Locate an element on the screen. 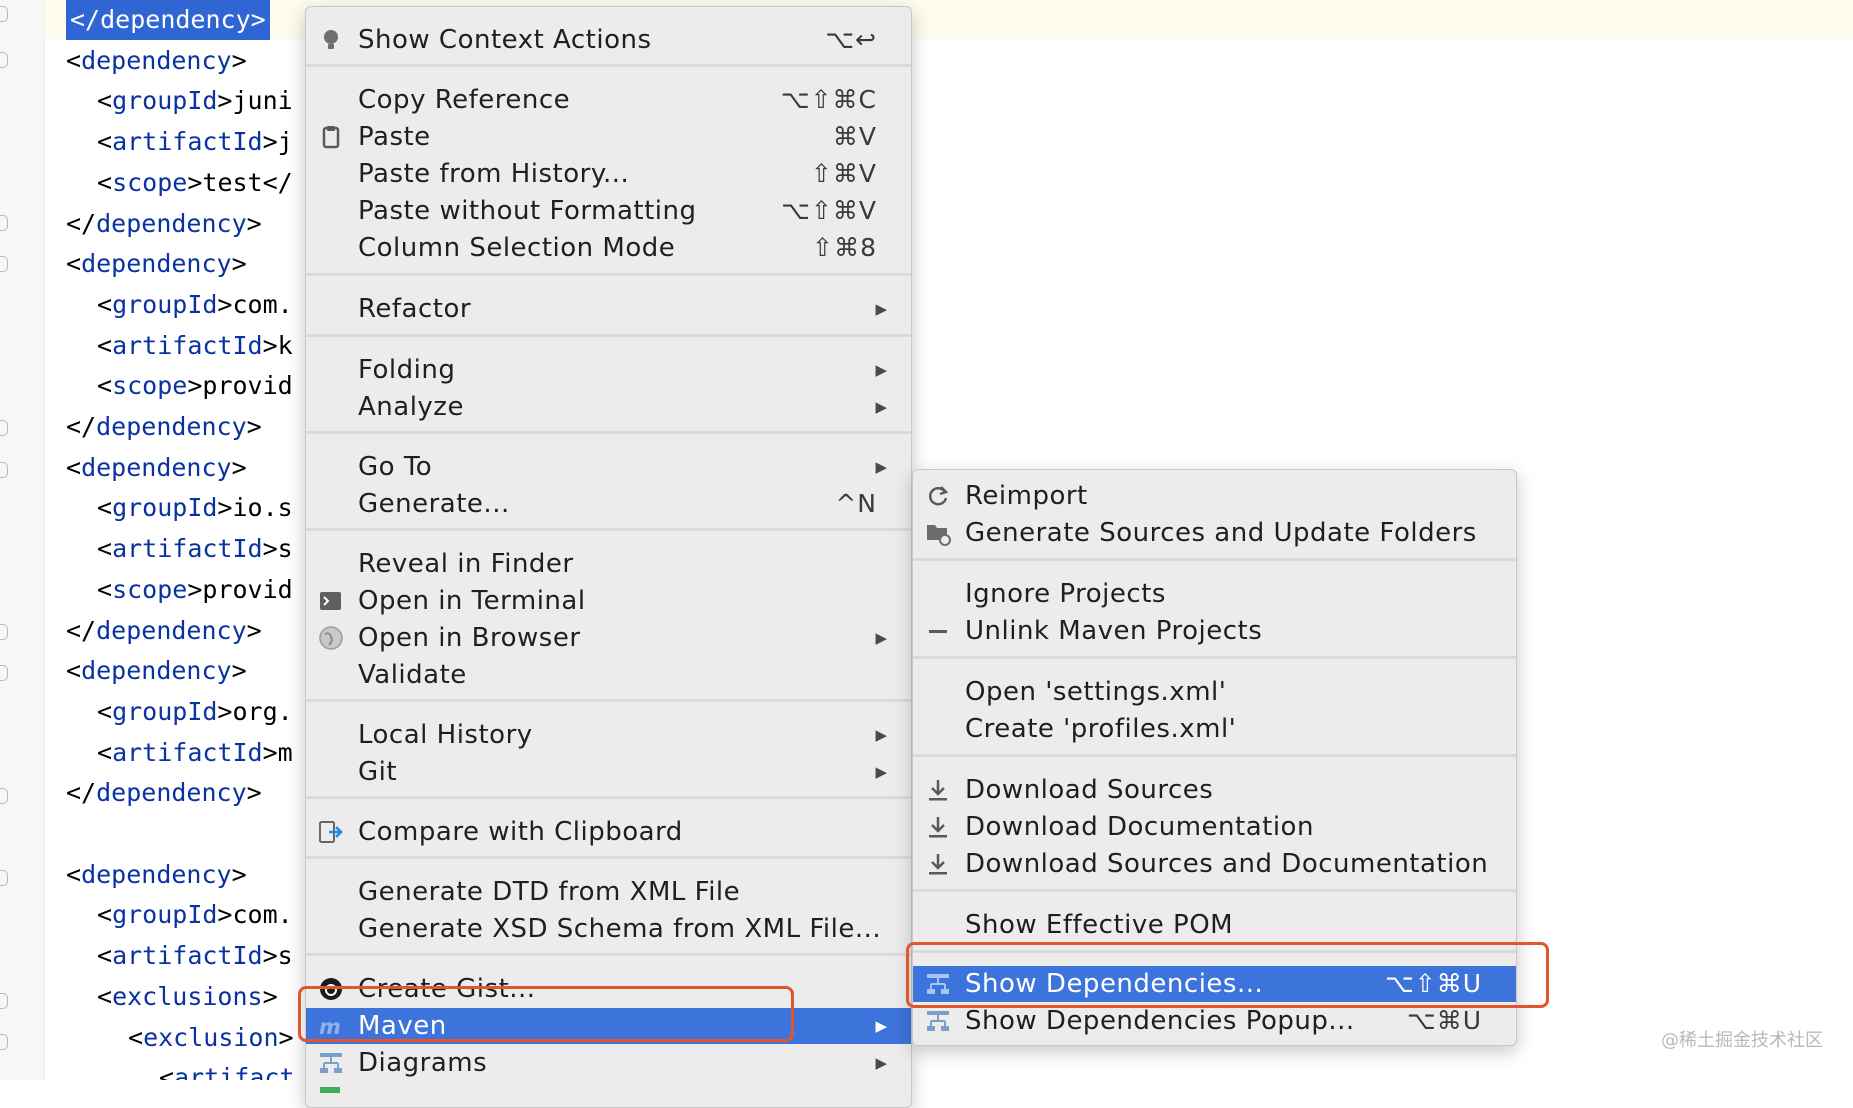 The height and width of the screenshot is (1108, 1853). menu-item-generate: Generate... ^N is located at coordinates (608, 504).